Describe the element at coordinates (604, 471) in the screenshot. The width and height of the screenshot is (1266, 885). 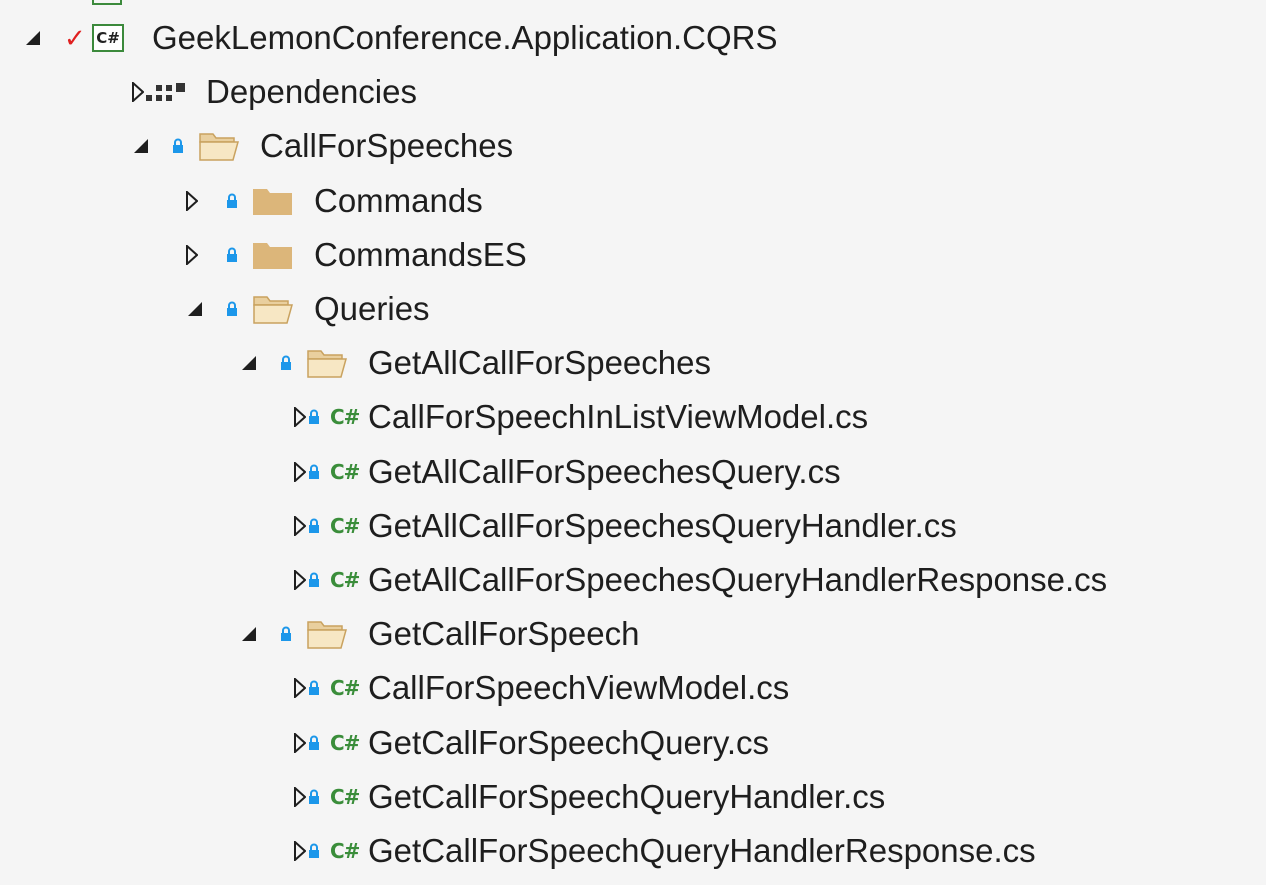
I see `tree-item-label: GetAllCallForSpeechesQuery.cs` at that location.